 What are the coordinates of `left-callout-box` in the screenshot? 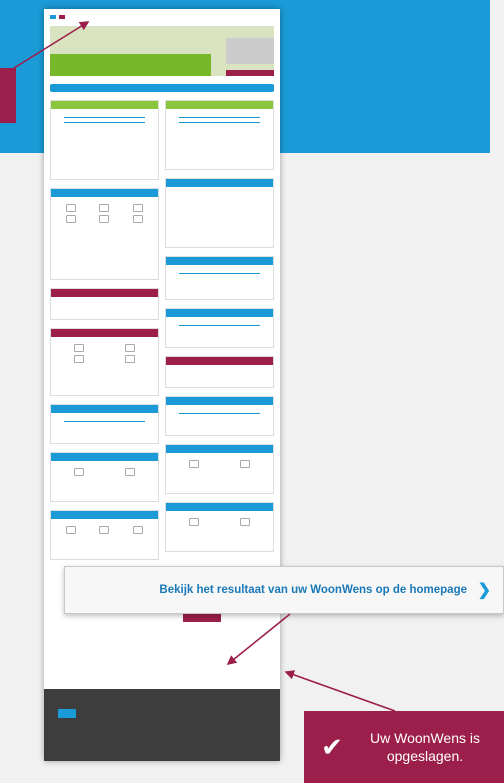 It's located at (8, 95).